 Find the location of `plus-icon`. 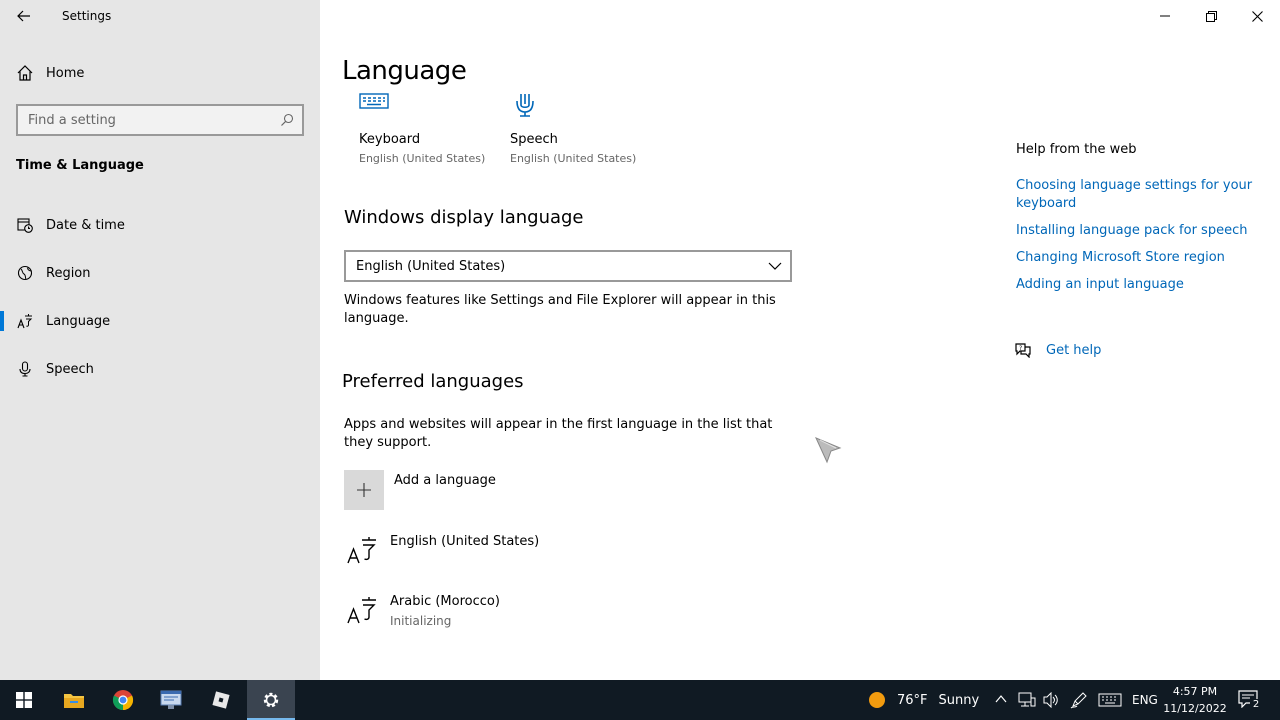

plus-icon is located at coordinates (364, 490).